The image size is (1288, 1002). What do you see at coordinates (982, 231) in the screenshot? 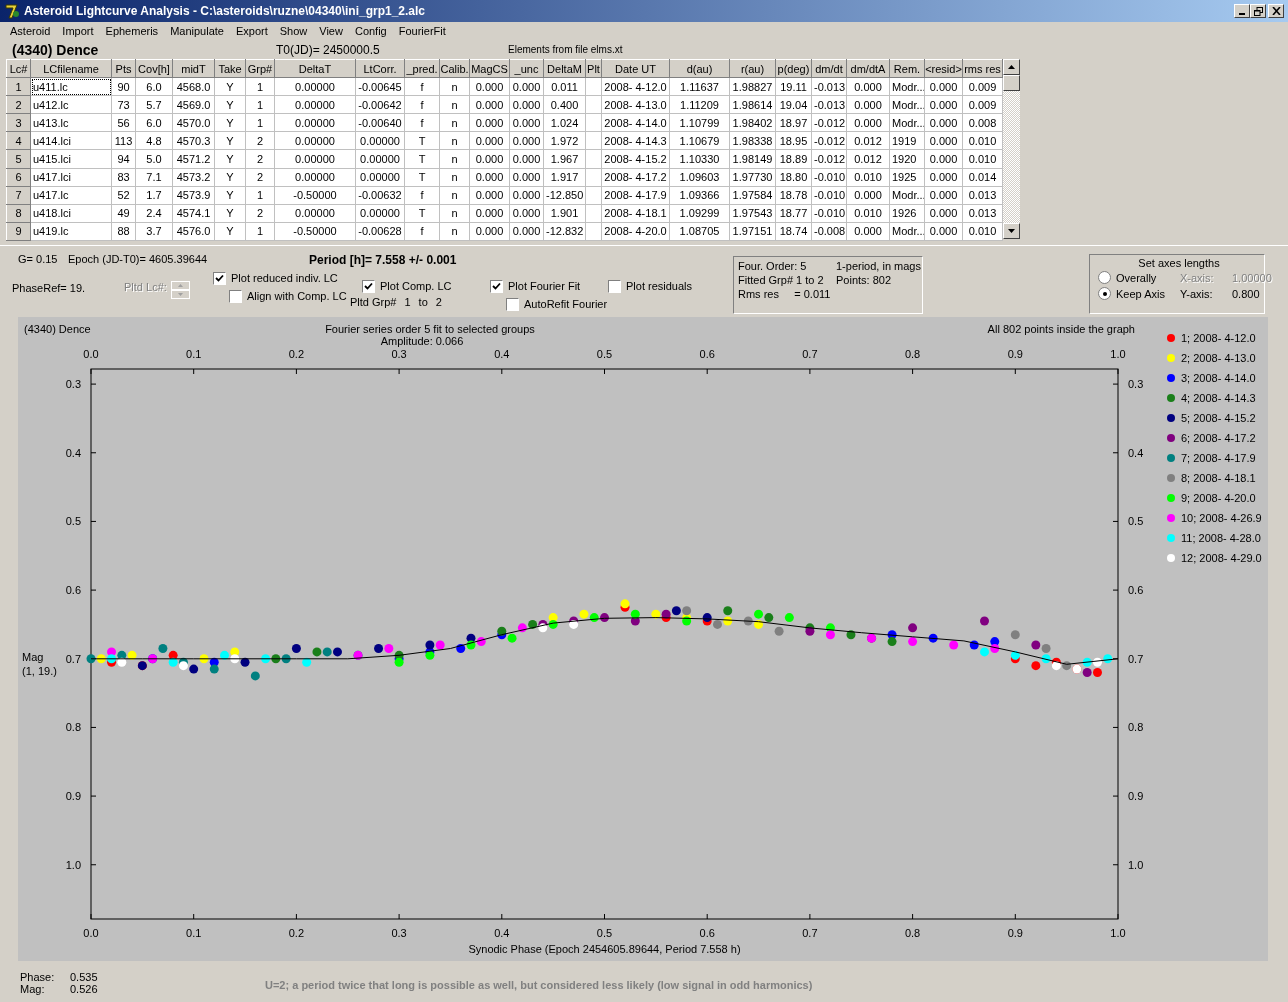
I see `table-cell: 0.010` at bounding box center [982, 231].